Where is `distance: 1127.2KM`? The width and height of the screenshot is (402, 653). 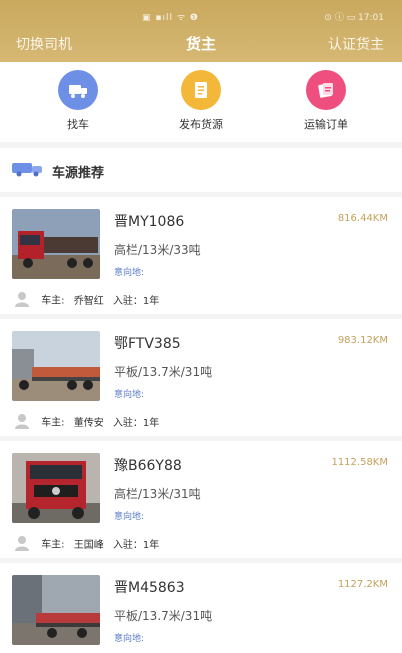
distance: 1127.2KM is located at coordinates (362, 584).